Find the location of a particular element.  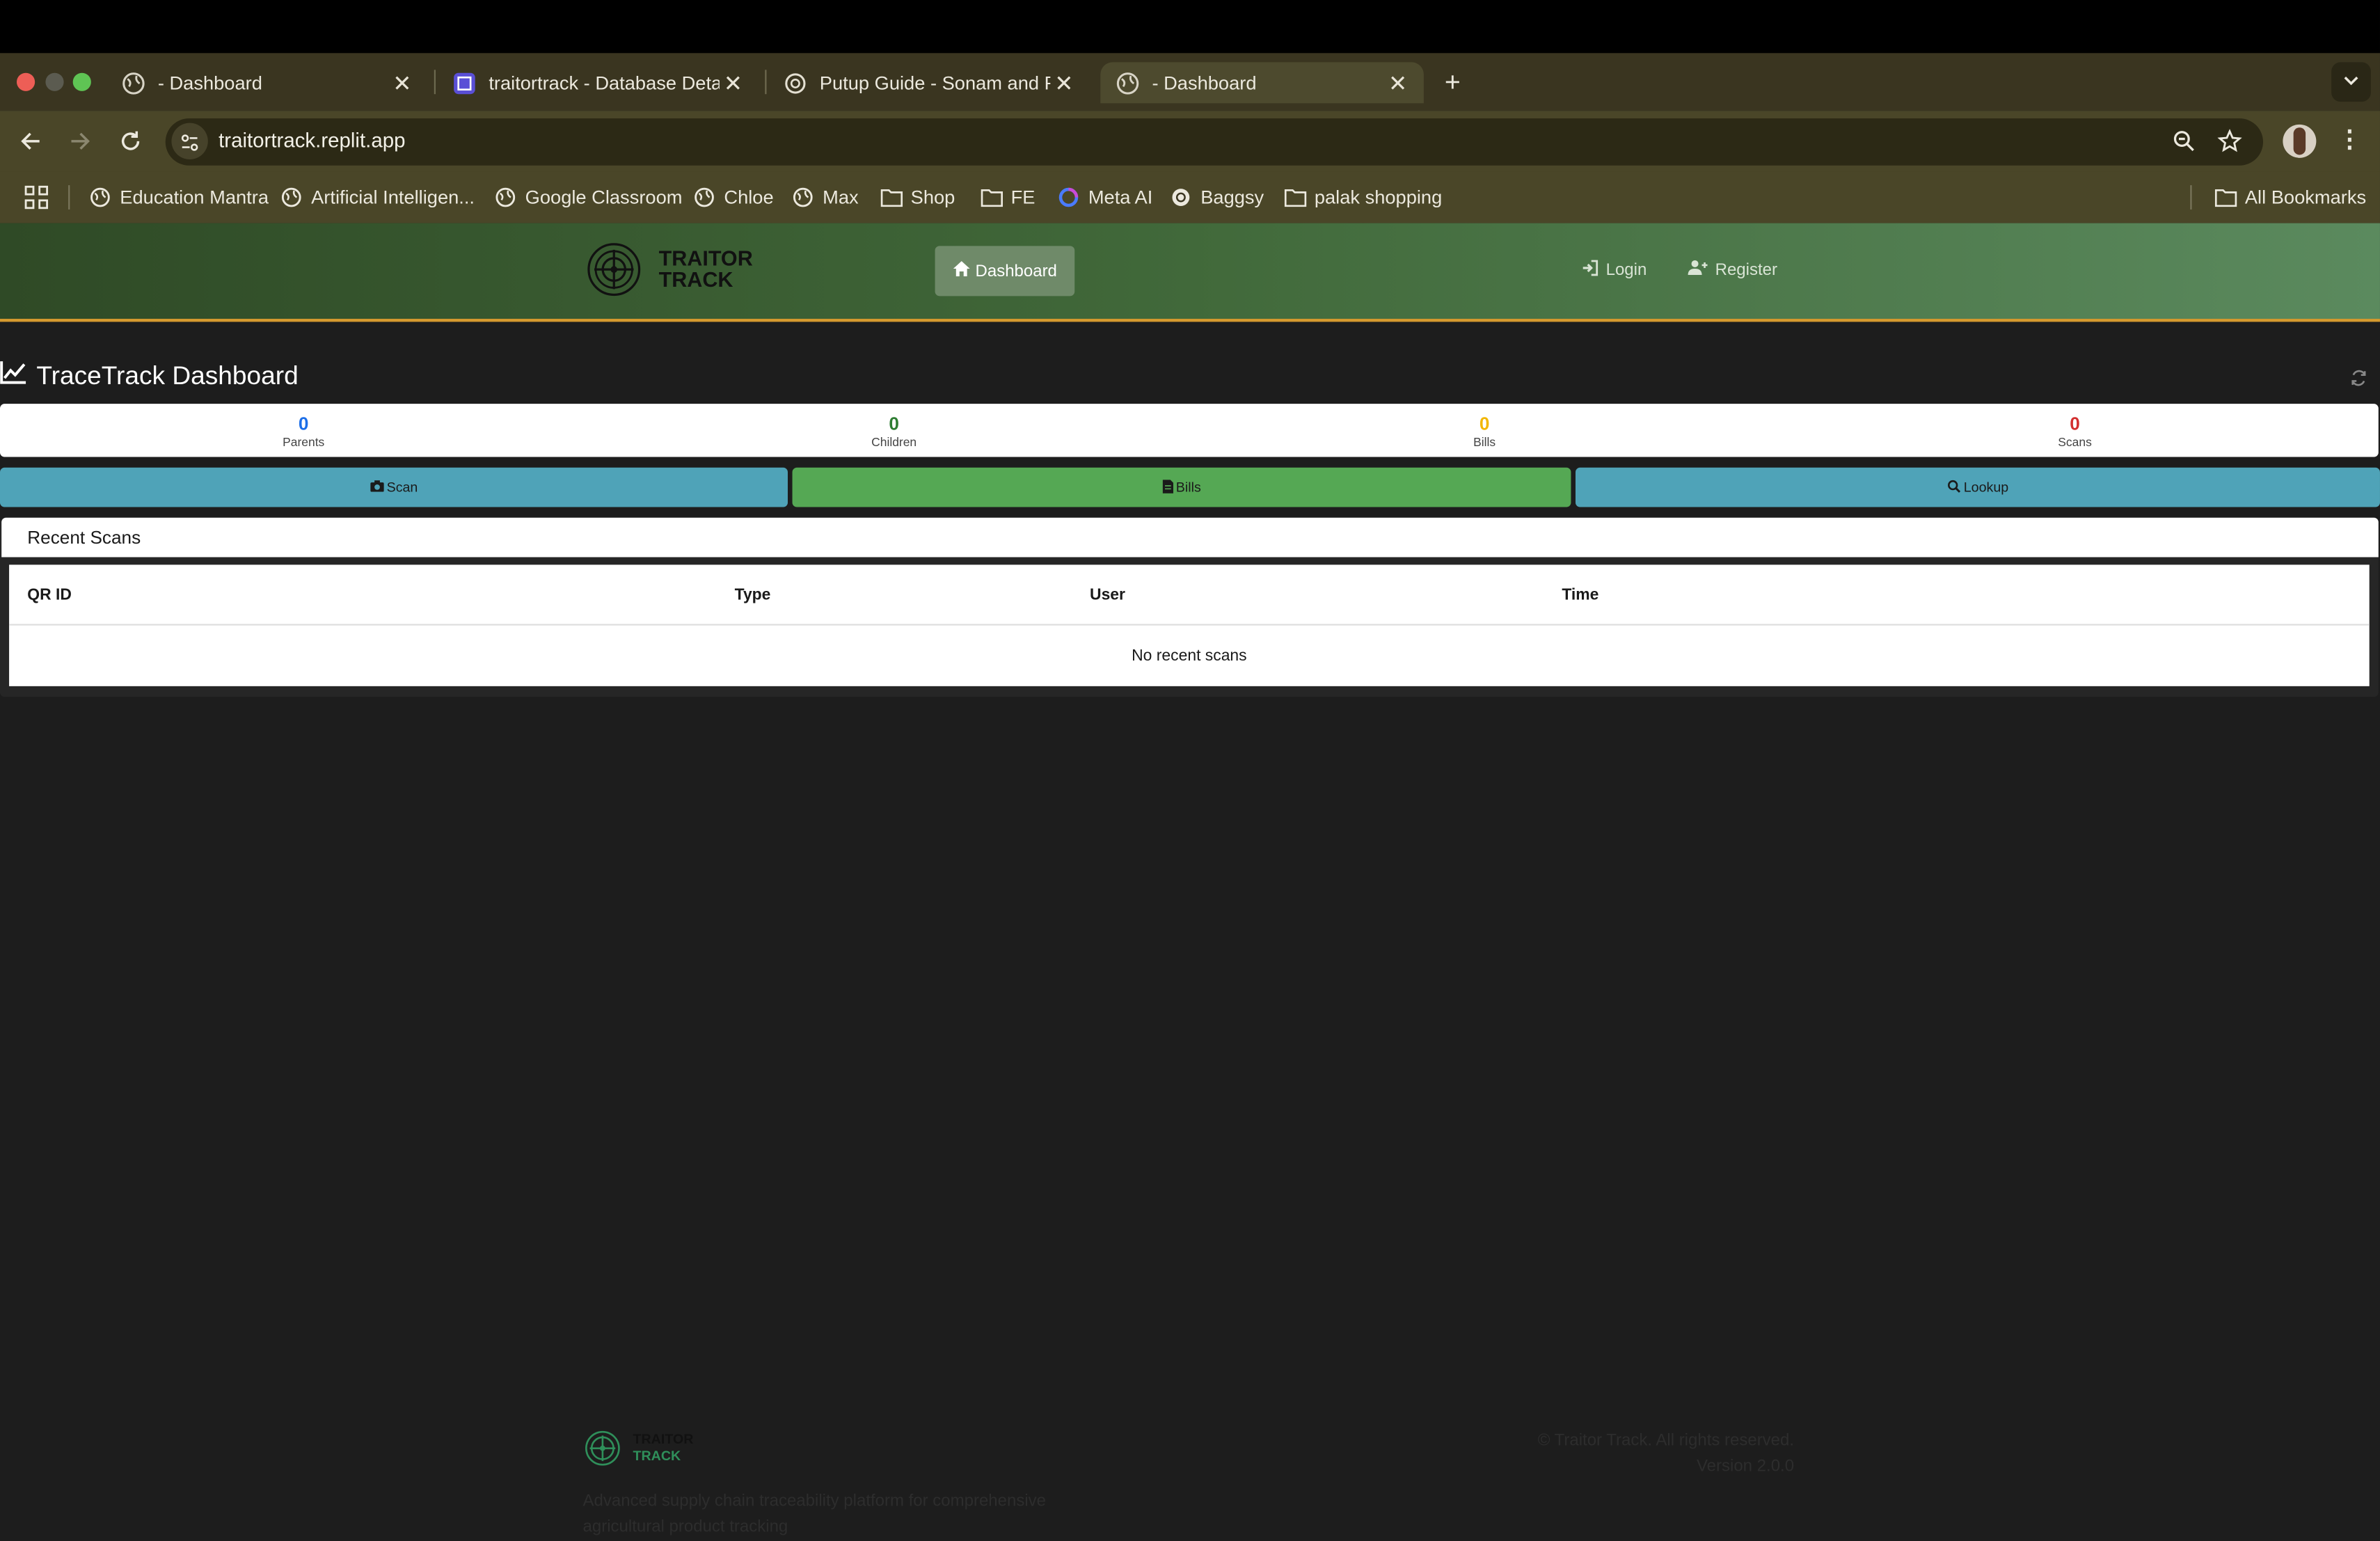

tab-title: - Dashboard is located at coordinates (210, 83).